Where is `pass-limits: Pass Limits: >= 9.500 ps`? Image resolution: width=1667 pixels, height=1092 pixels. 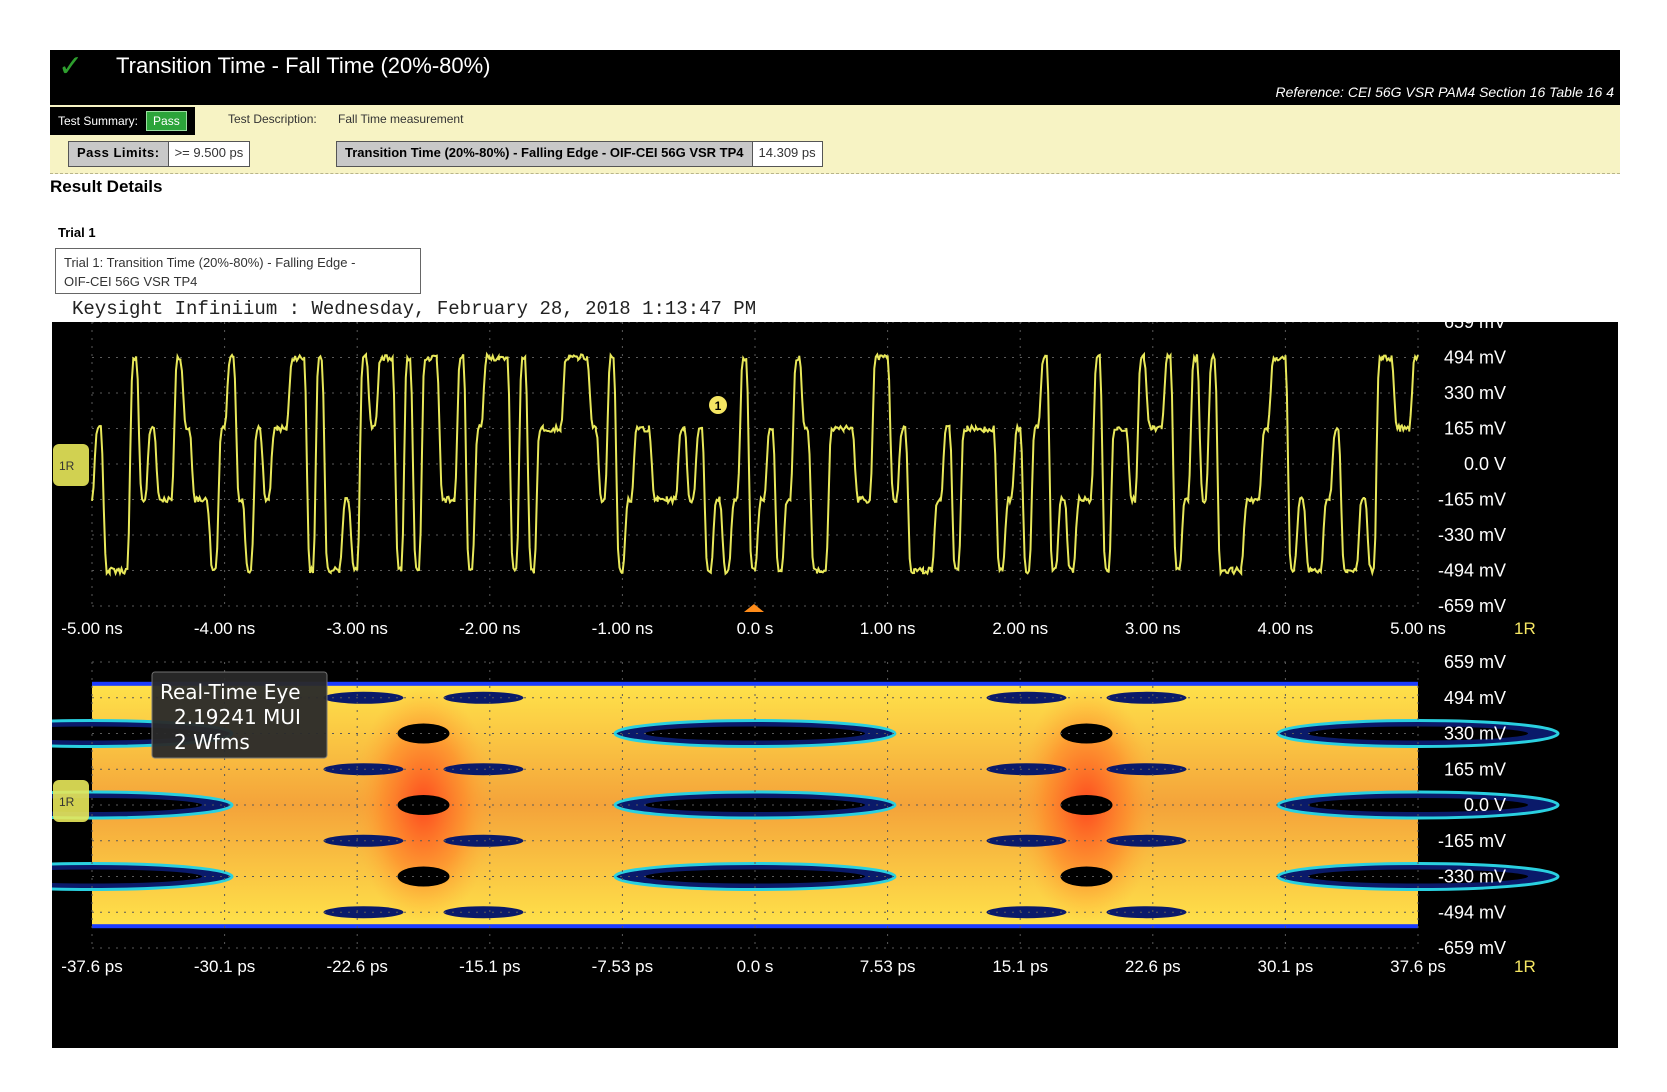 pass-limits: Pass Limits: >= 9.500 ps is located at coordinates (159, 154).